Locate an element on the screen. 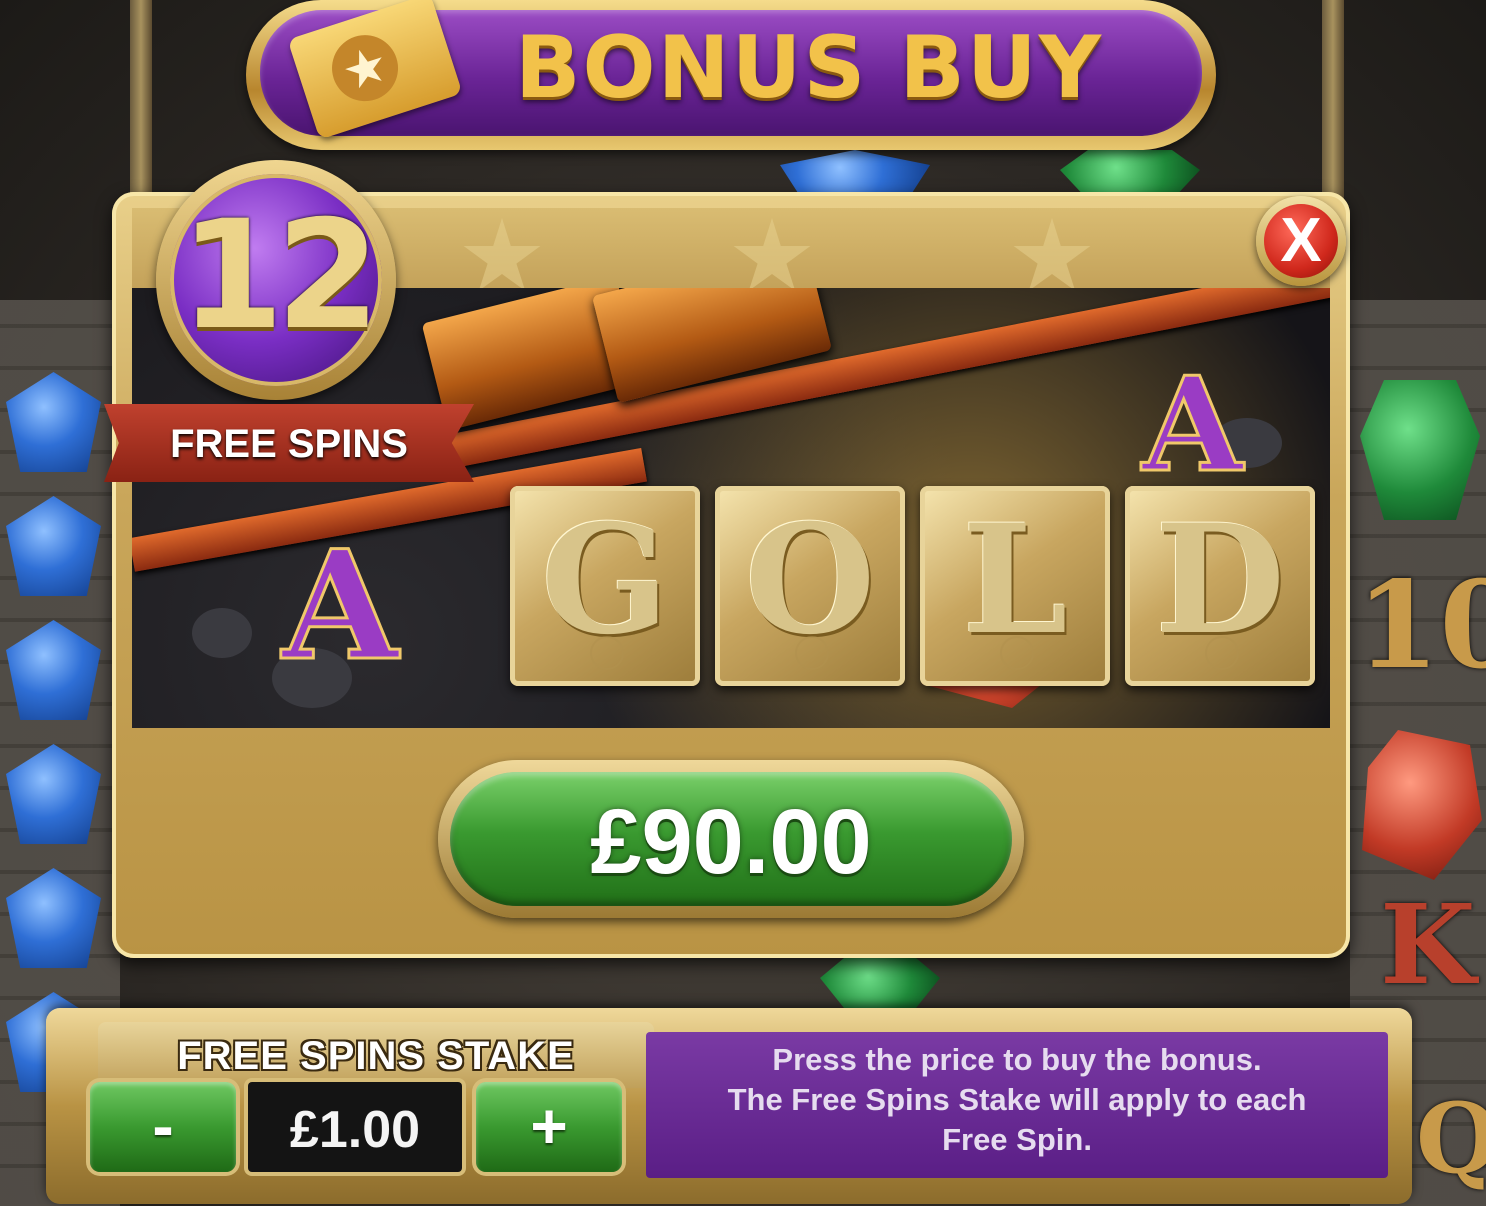 Image resolution: width=1486 pixels, height=1206 pixels. decrease-stake-button: - is located at coordinates (163, 1127).